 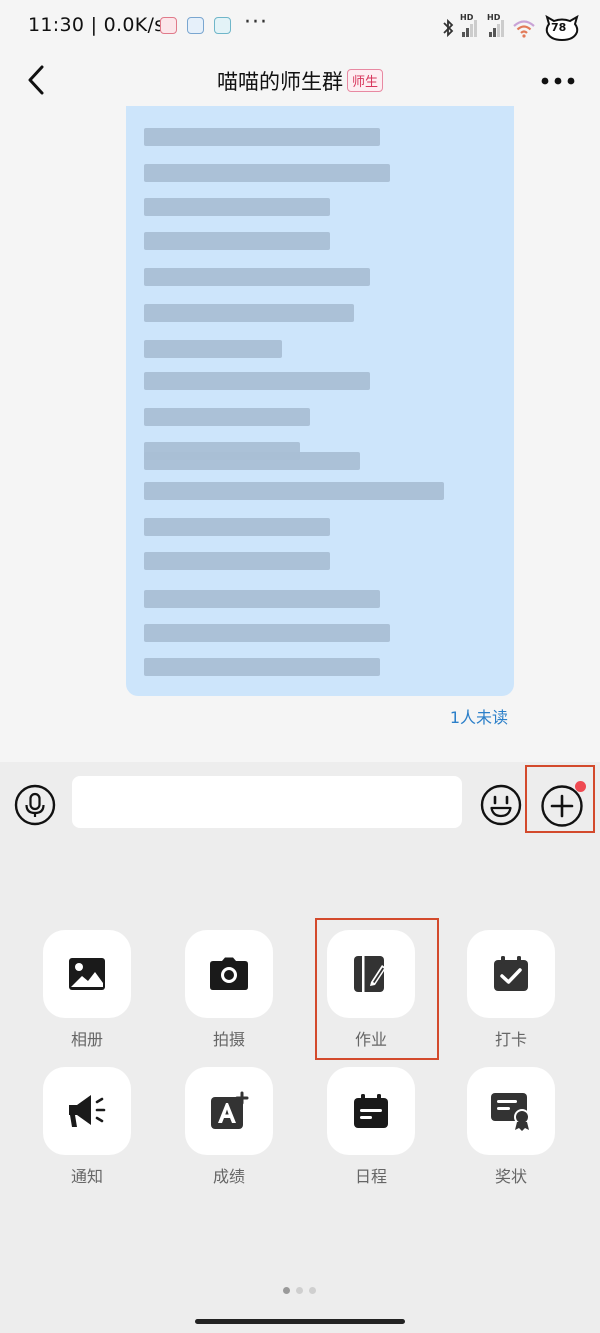 I want to click on tool-label: 打卡, so click(x=510, y=1039).